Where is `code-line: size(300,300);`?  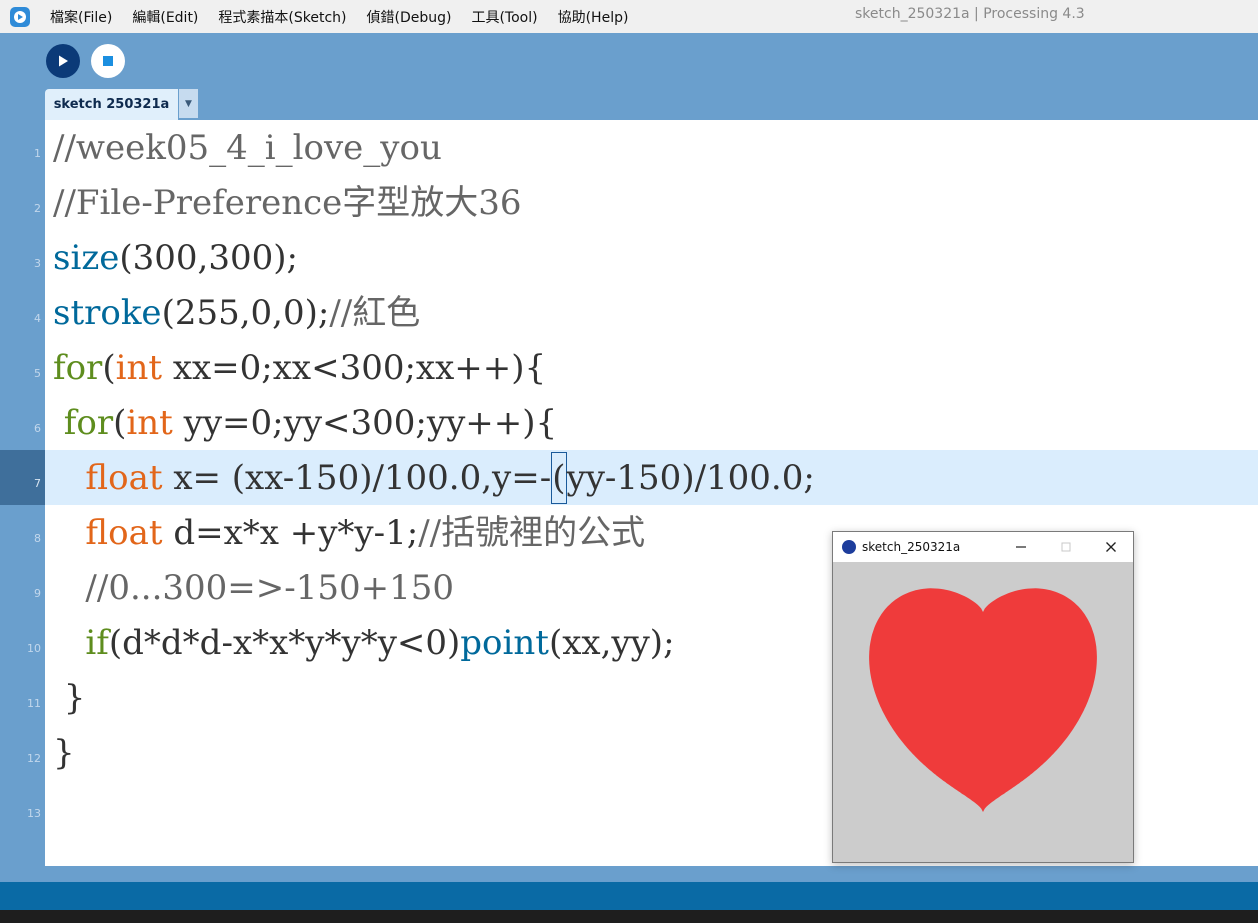
code-line: size(300,300); is located at coordinates (175, 258).